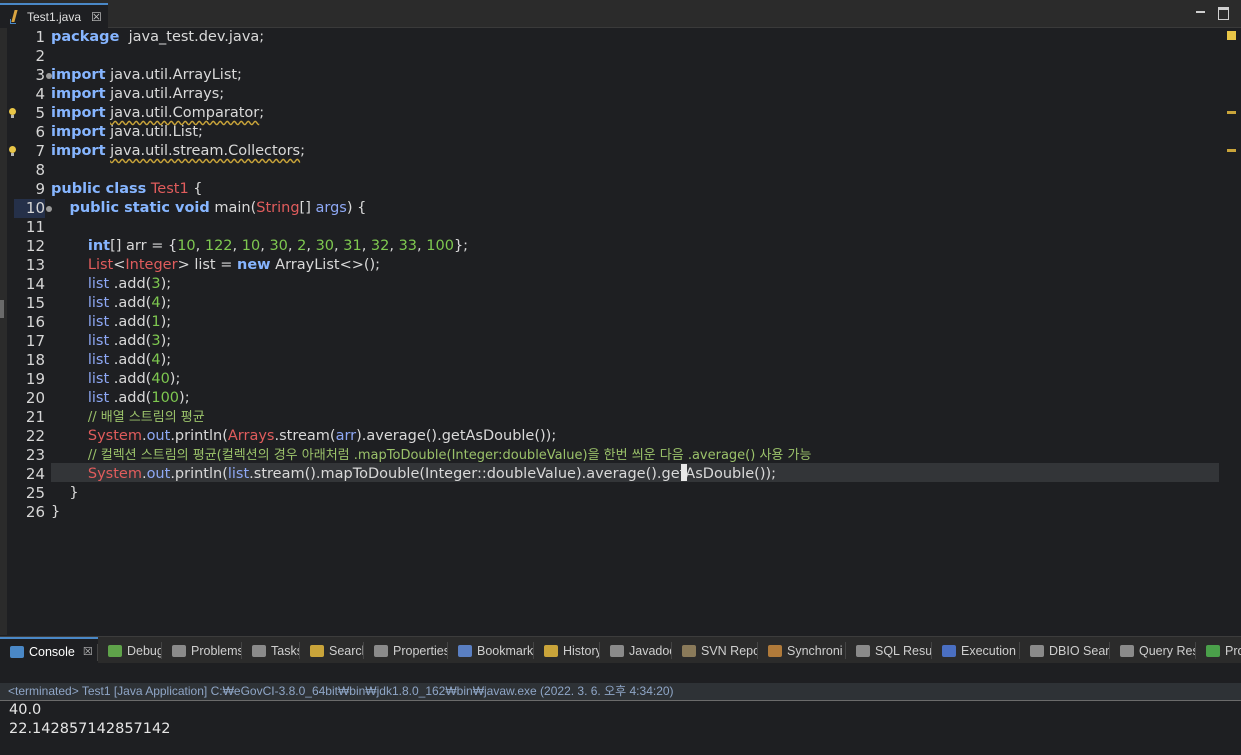  I want to click on view-tab-search: Search, so click(332, 650).